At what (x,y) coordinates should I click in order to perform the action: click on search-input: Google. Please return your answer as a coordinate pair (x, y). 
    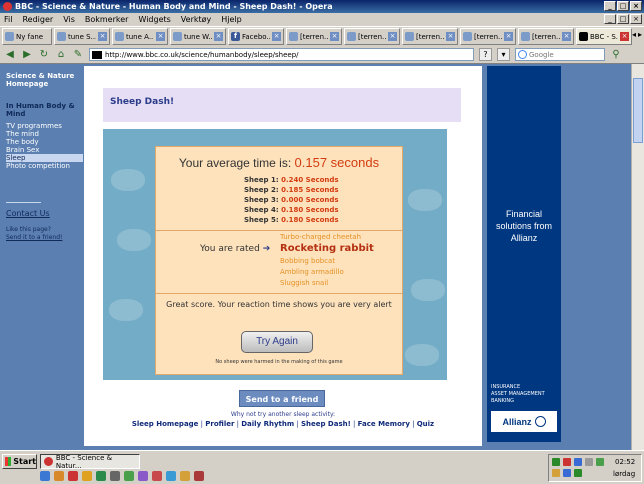
    Looking at the image, I should click on (560, 54).